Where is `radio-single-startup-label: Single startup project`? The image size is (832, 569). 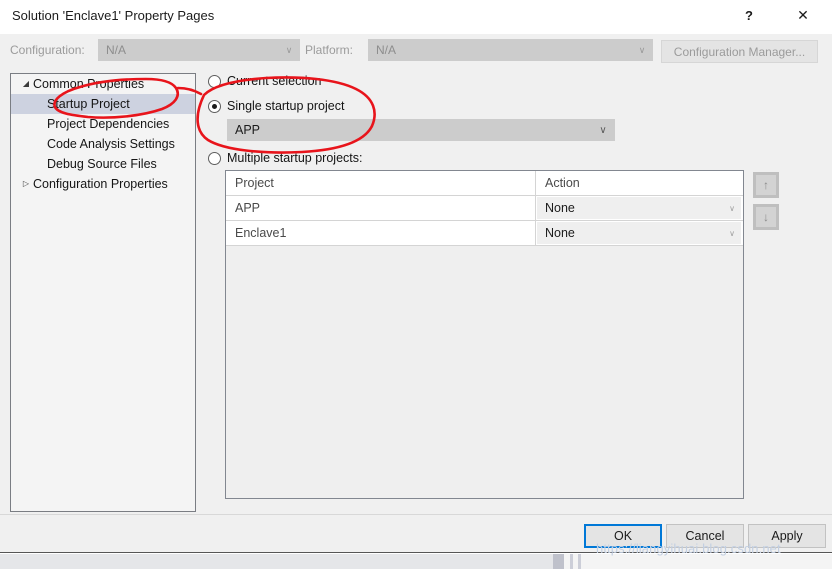
radio-single-startup-label: Single startup project is located at coordinates (286, 106).